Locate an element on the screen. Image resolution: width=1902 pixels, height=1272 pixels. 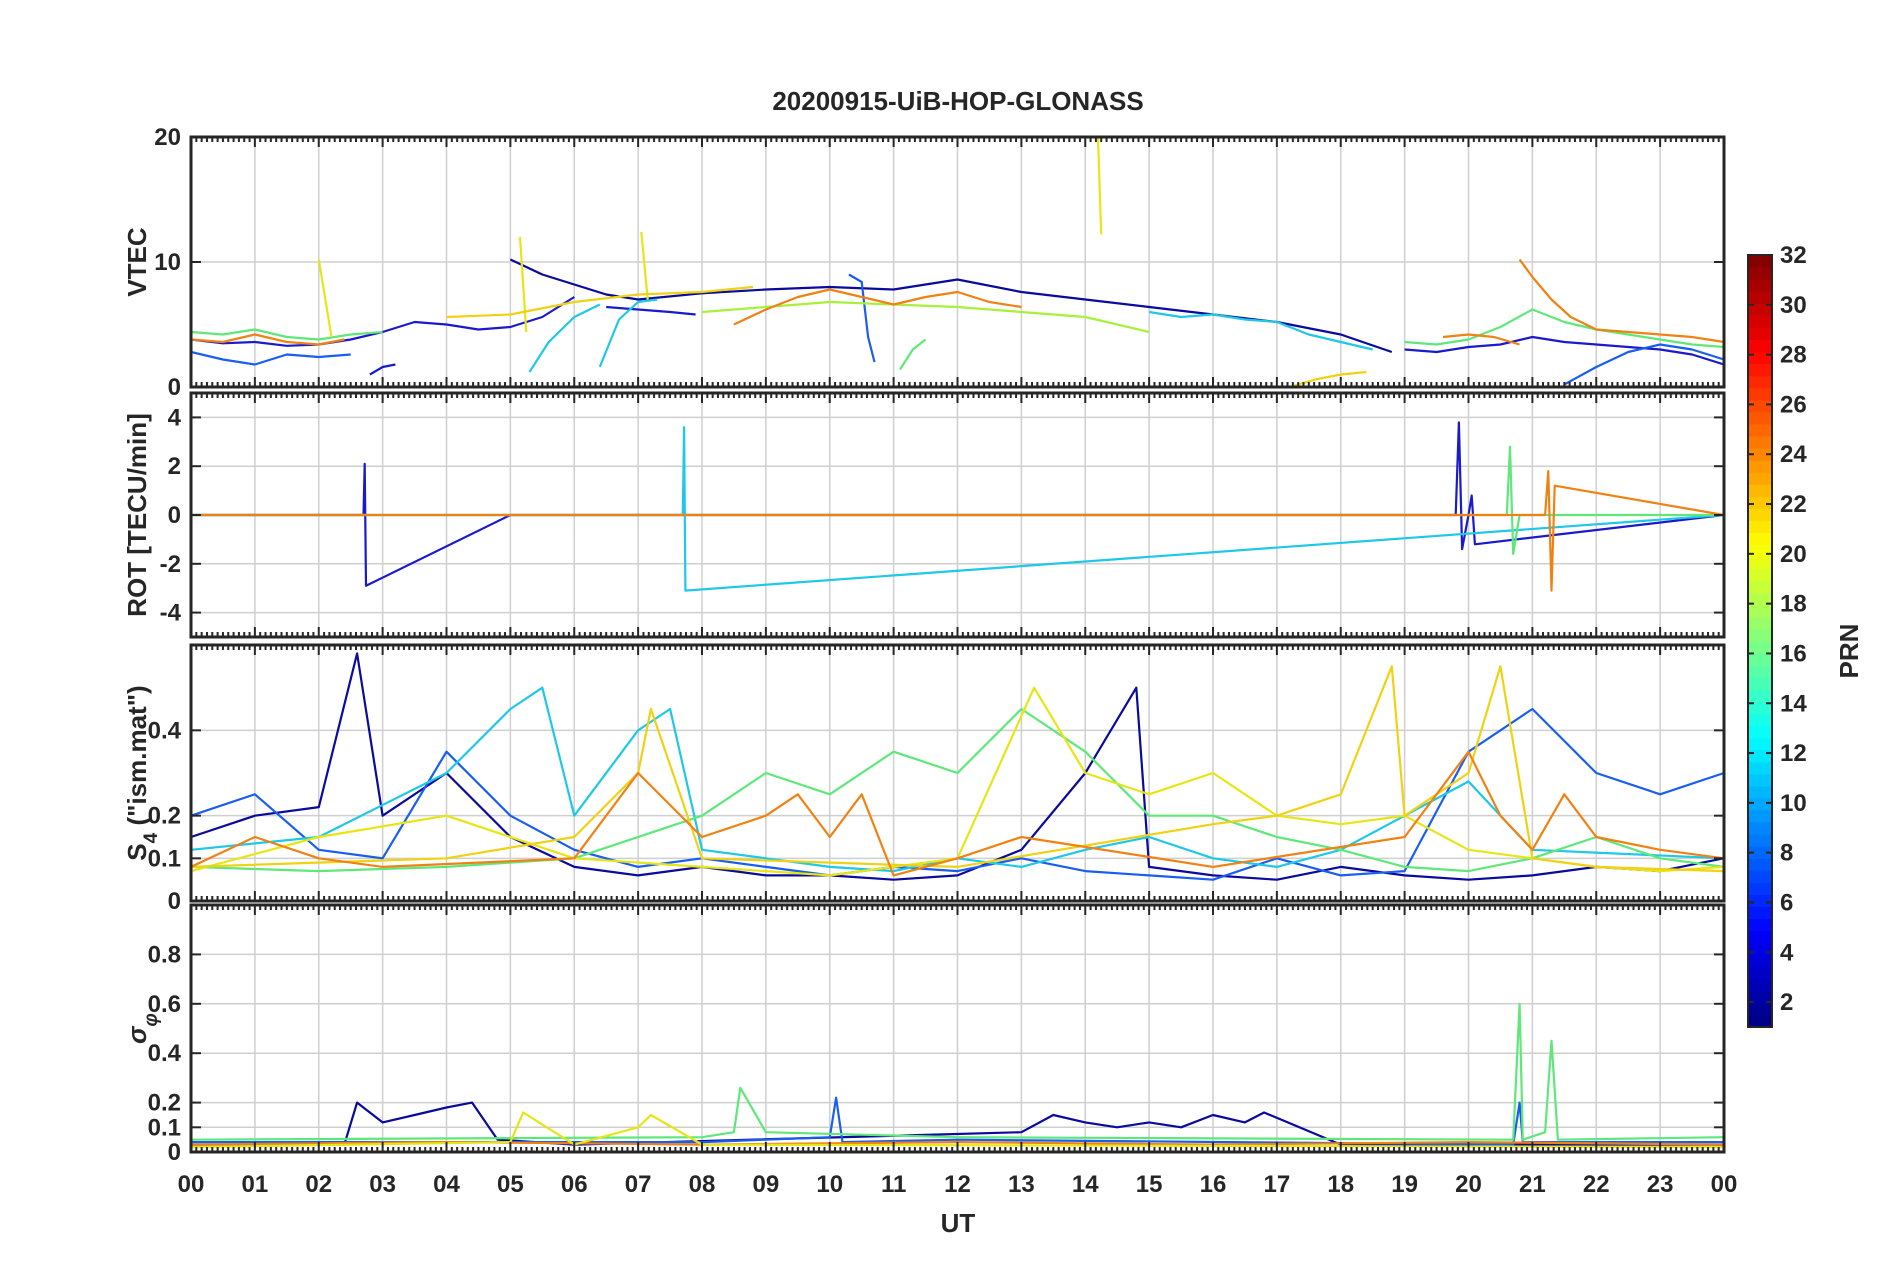
colorbar-tick-label: 2 is located at coordinates (1786, 1002).